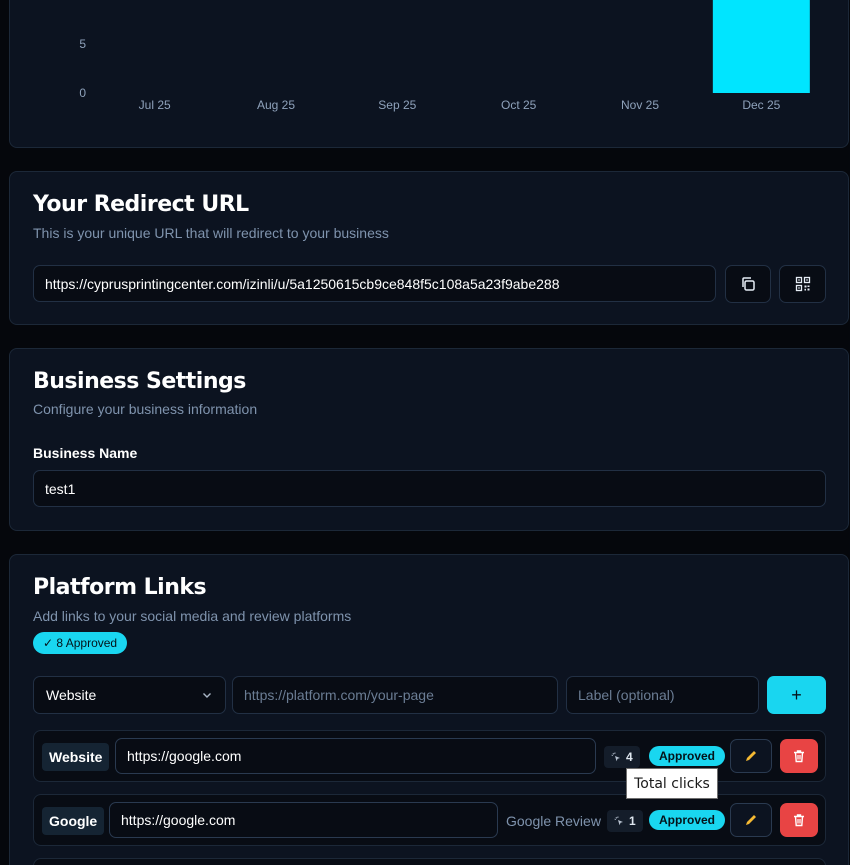 The width and height of the screenshot is (850, 865). What do you see at coordinates (145, 409) in the screenshot?
I see `settings-subtitle: Configure your business information` at bounding box center [145, 409].